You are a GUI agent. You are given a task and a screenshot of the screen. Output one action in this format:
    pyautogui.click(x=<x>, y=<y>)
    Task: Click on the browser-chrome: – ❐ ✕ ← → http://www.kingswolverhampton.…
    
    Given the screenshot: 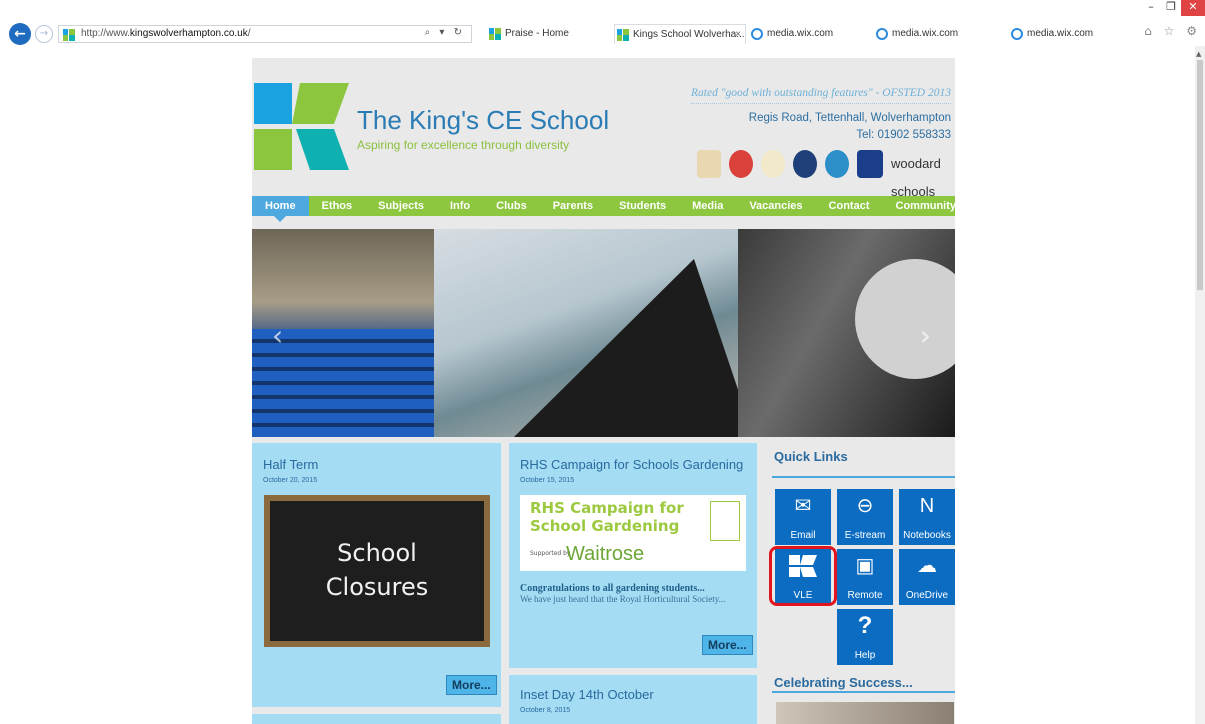 What is the action you would take?
    pyautogui.click(x=602, y=23)
    